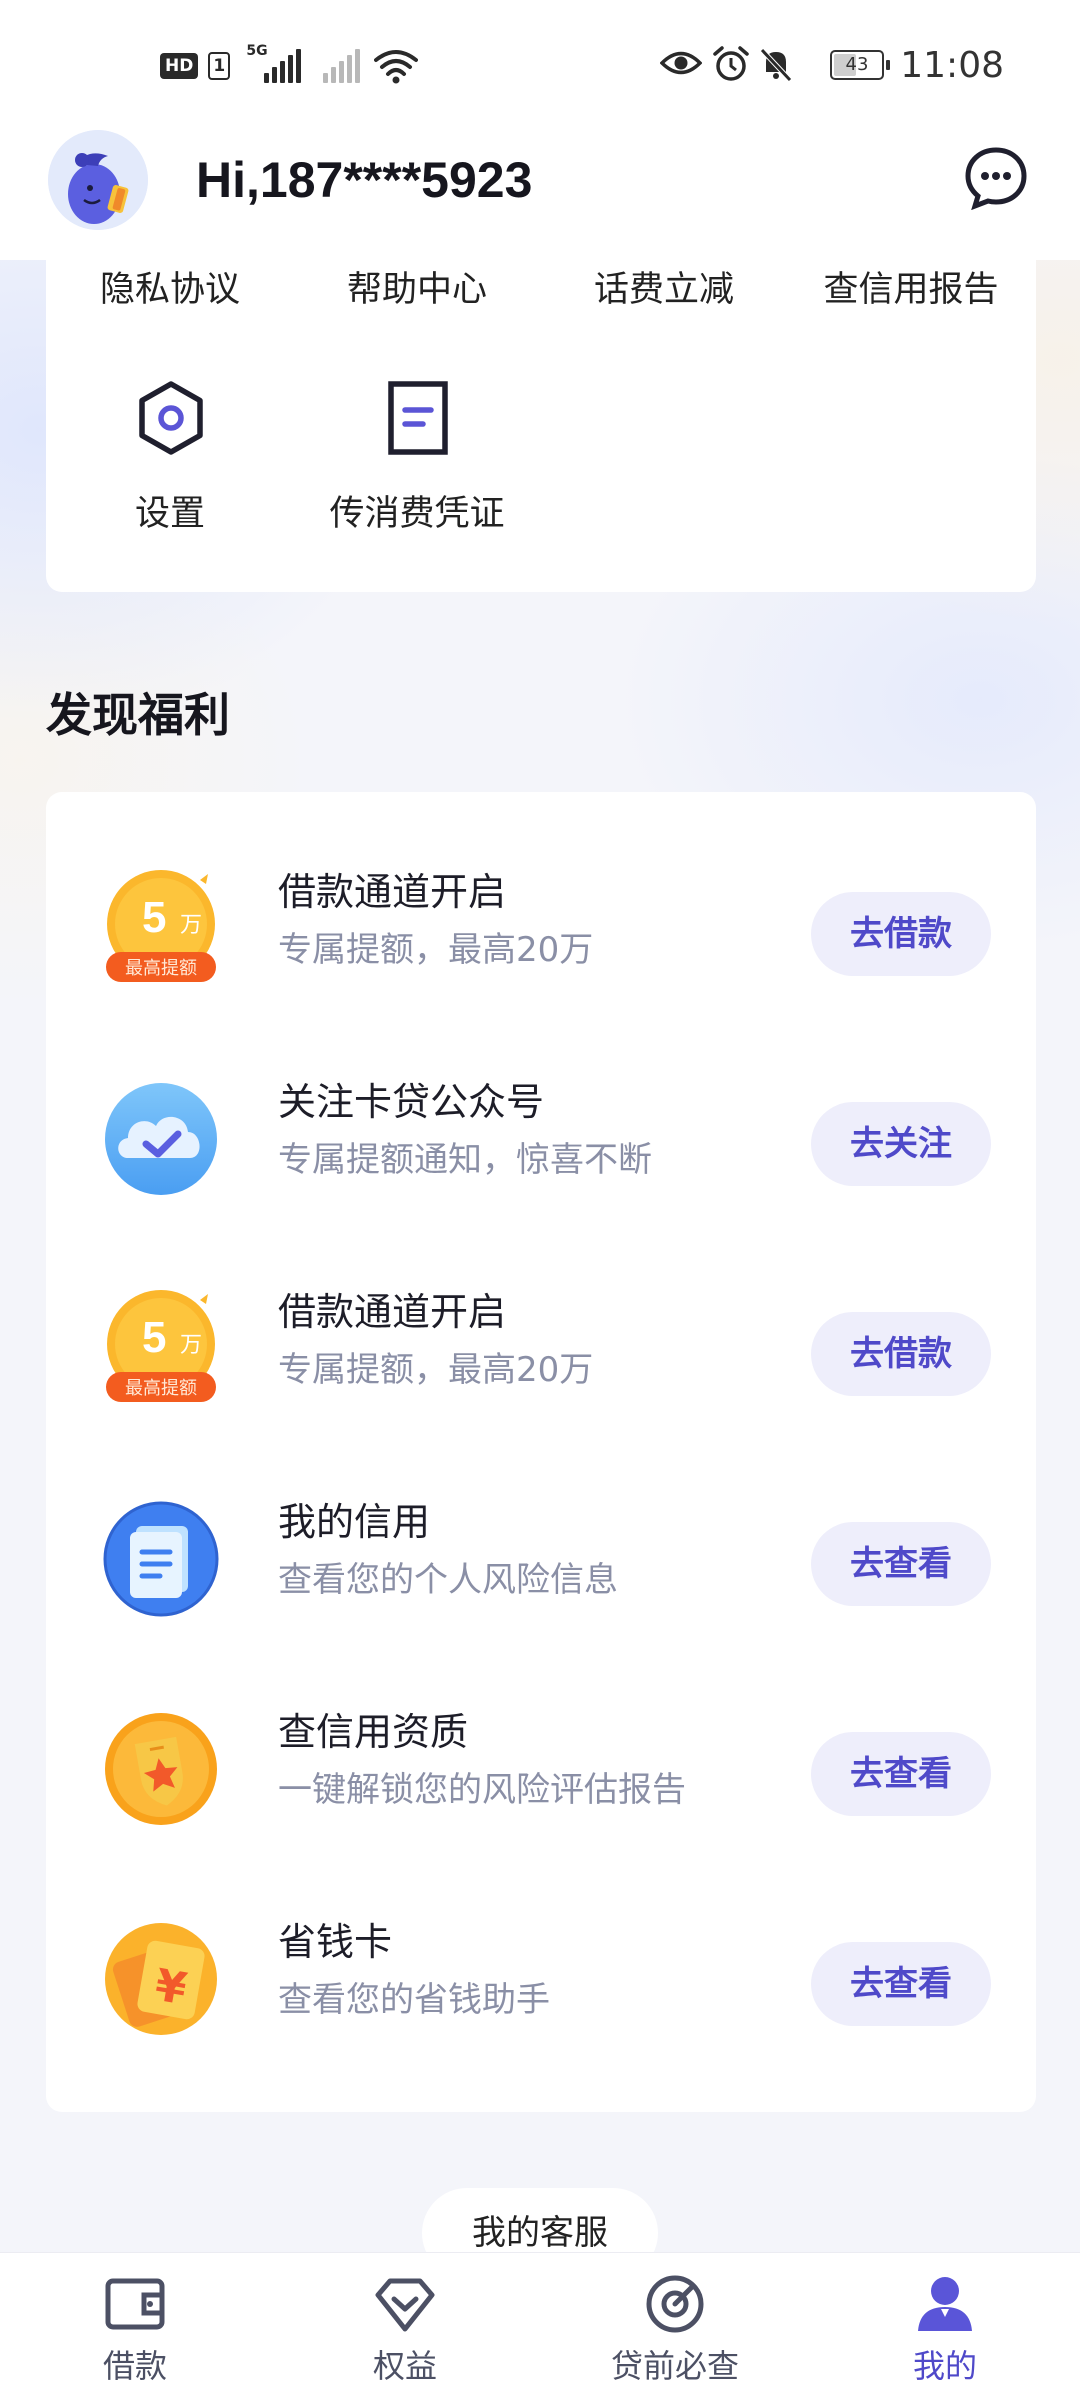 This screenshot has height=2400, width=1080. I want to click on clock: 11:08, so click(952, 65).